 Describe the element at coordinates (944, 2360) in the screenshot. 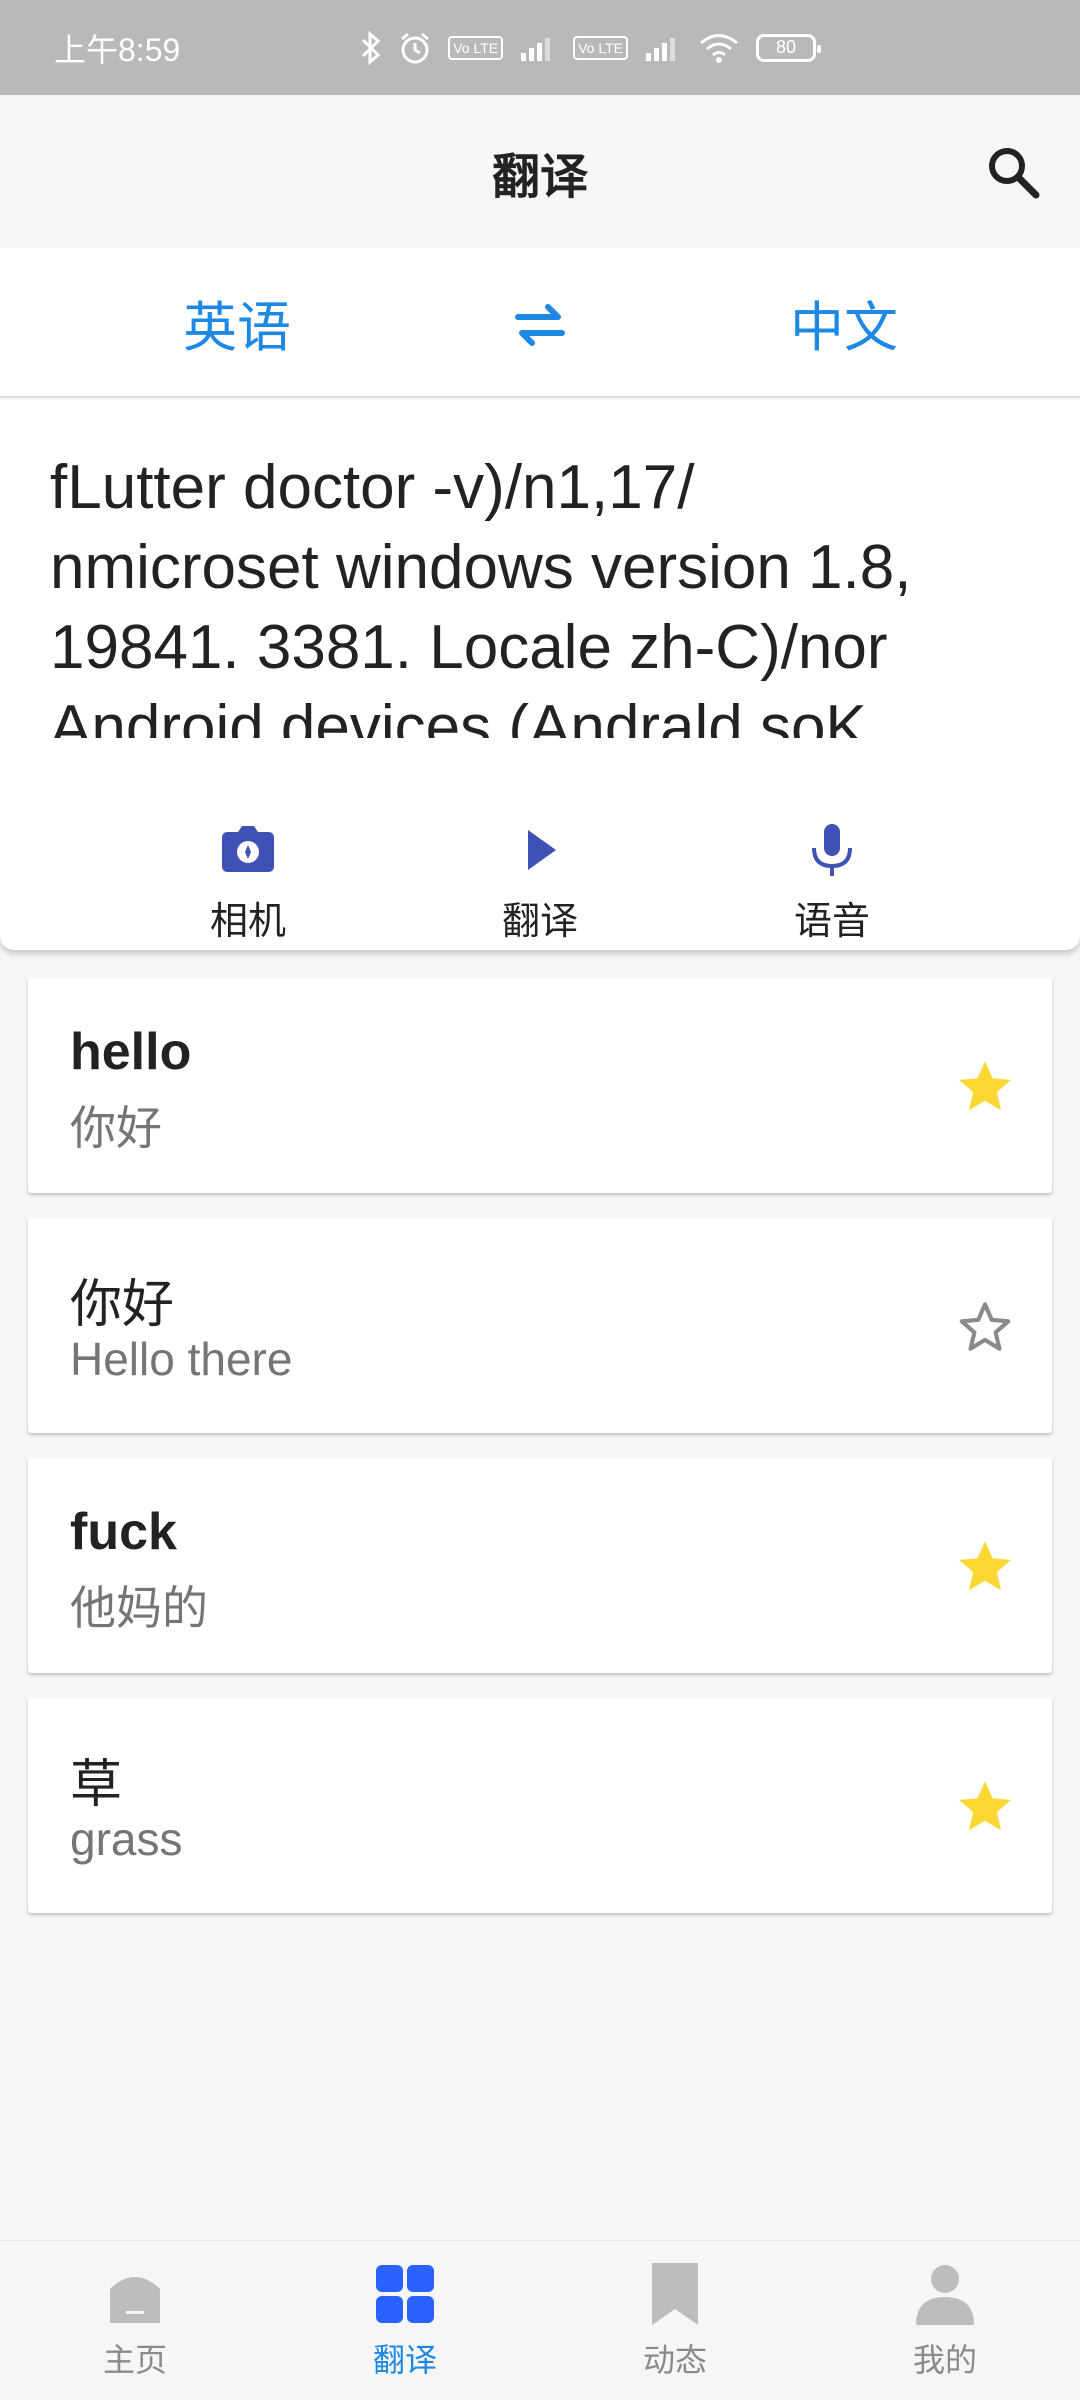

I see `nav-label-me: 我的` at that location.